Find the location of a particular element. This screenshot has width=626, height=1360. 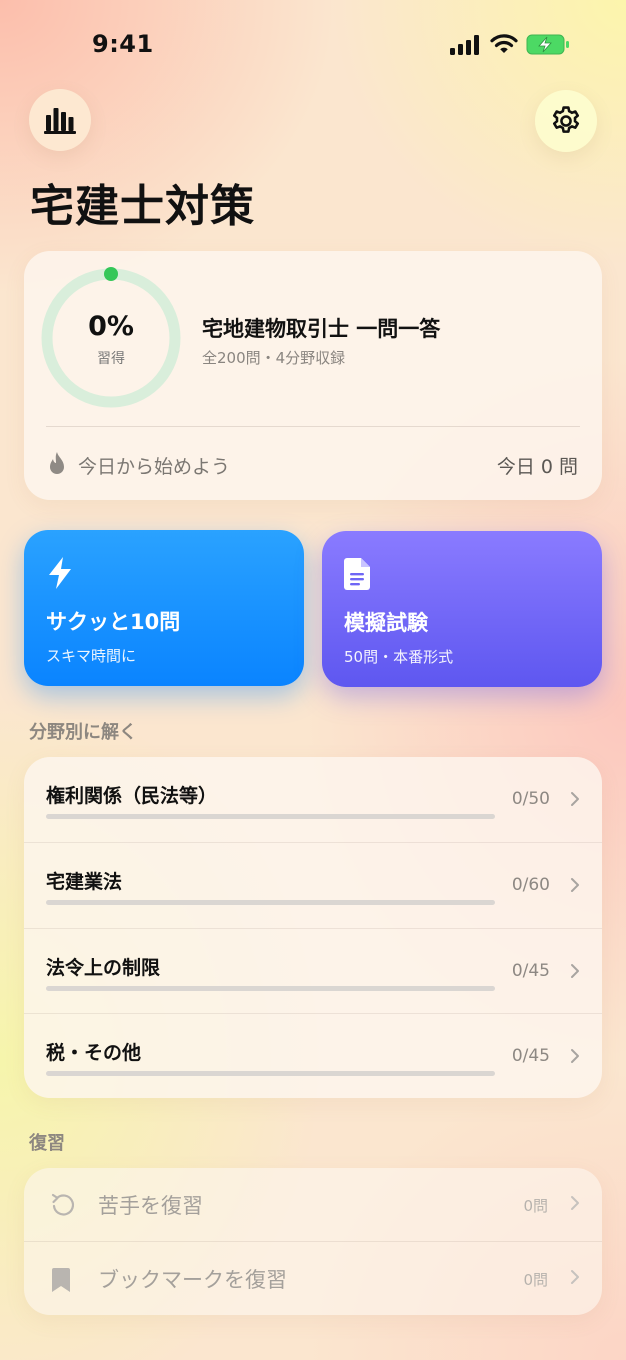

cellular-signal-icon is located at coordinates (464, 44).